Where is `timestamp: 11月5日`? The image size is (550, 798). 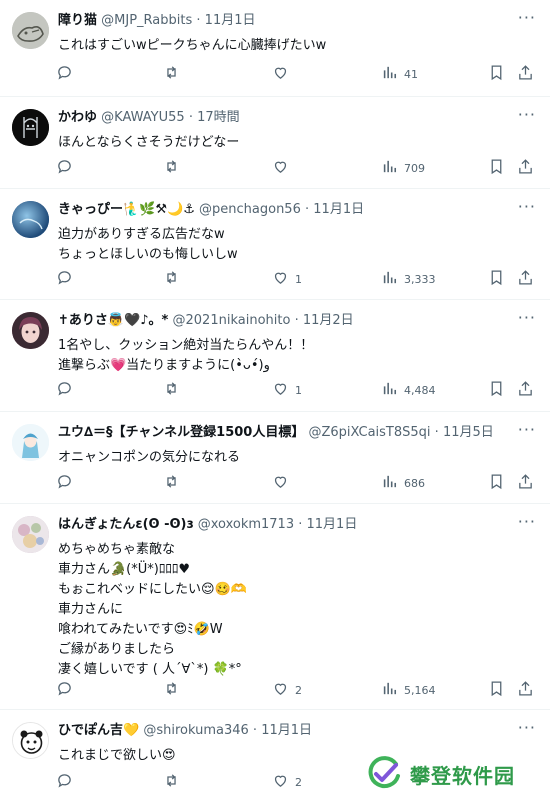 timestamp: 11月5日 is located at coordinates (468, 432).